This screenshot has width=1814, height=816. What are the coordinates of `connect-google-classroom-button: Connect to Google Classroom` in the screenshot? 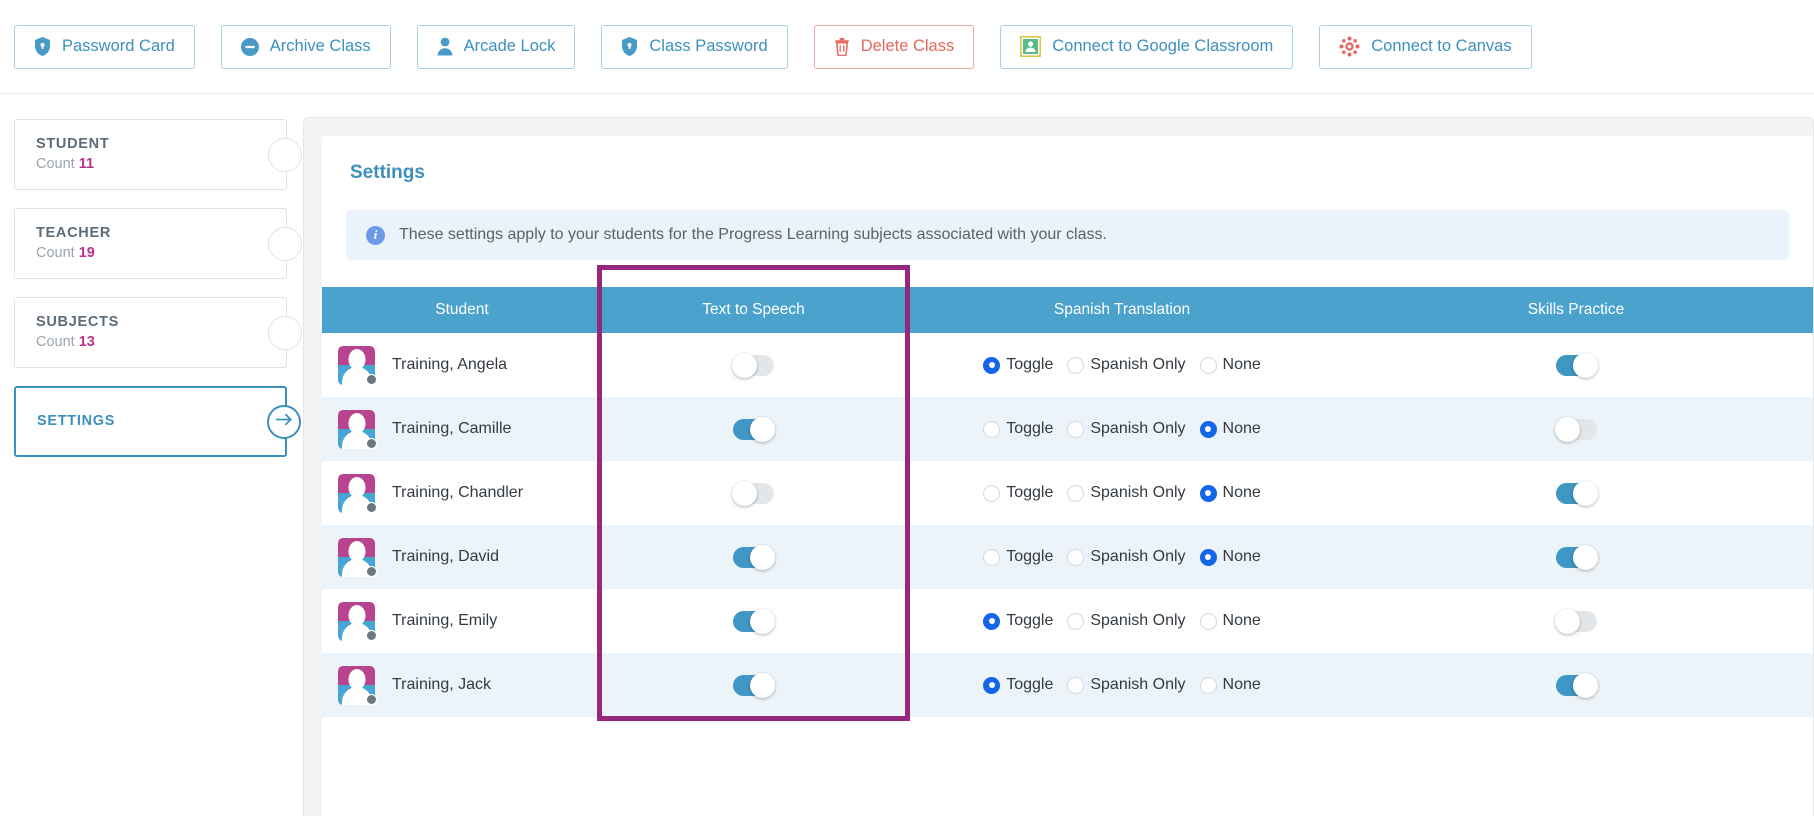 It's located at (1147, 46).